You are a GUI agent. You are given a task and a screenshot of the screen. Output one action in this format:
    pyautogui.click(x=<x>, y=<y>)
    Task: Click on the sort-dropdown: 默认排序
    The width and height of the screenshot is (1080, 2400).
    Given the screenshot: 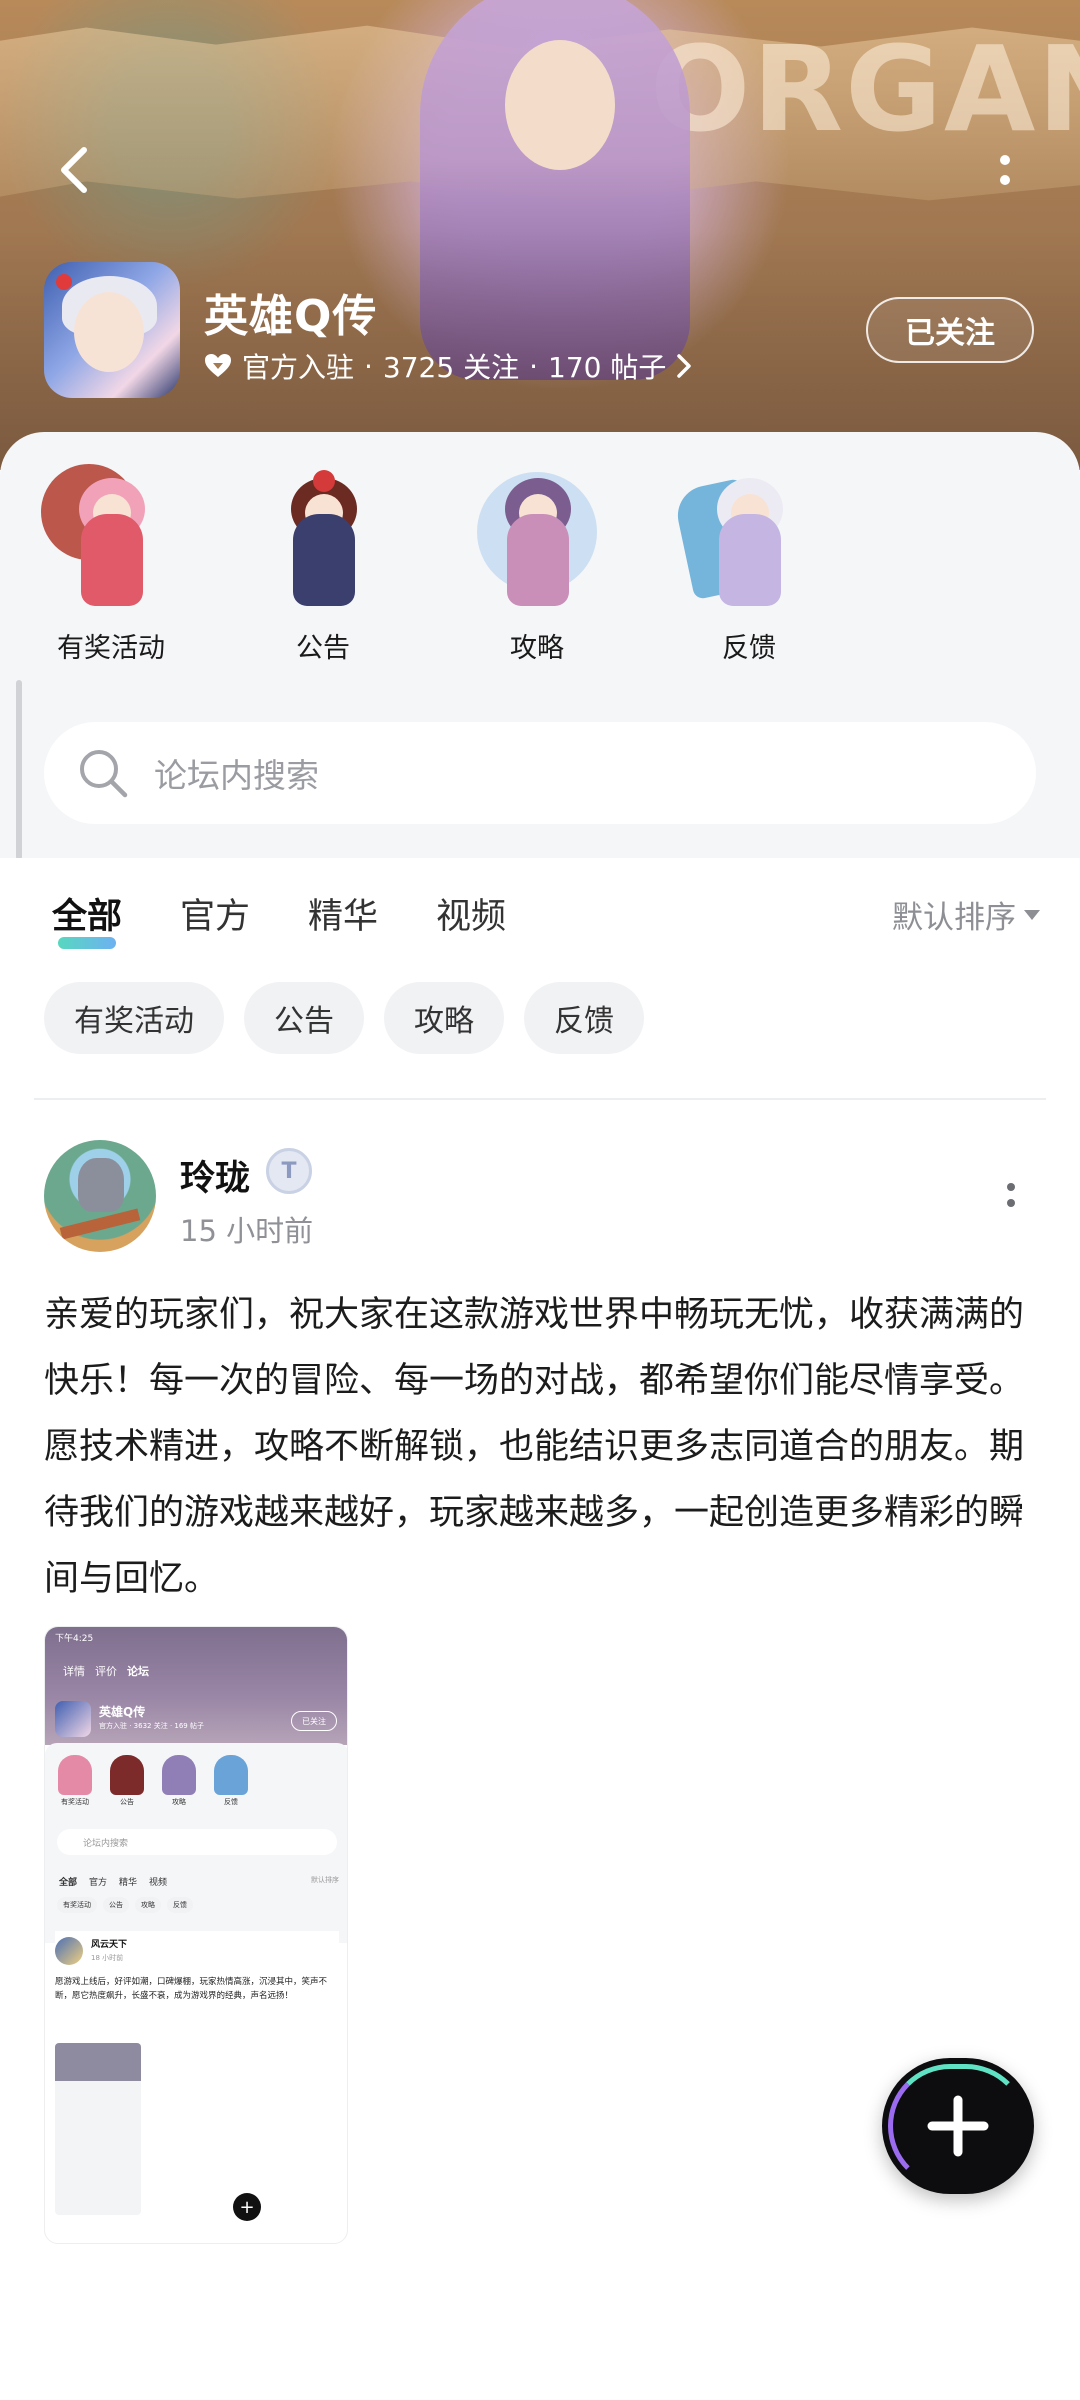 What is the action you would take?
    pyautogui.click(x=966, y=914)
    